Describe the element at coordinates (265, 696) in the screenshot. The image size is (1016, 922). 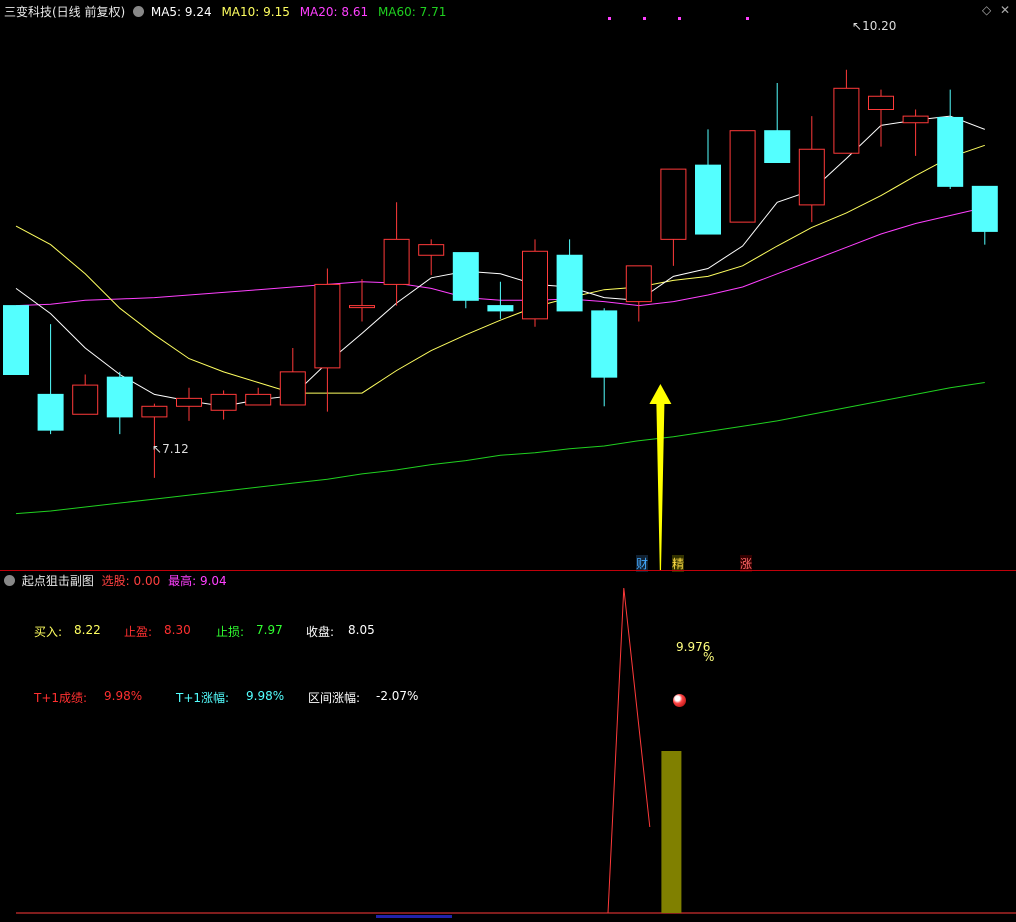
I see `t1-rise-value: 9.98%` at that location.